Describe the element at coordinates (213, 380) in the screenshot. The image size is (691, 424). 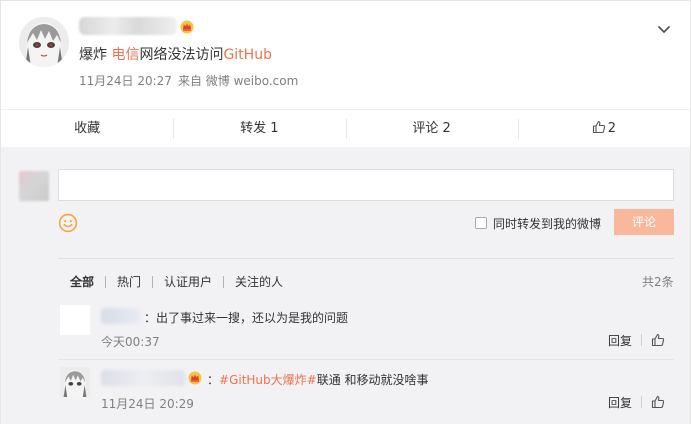
I see `colon: ：` at that location.